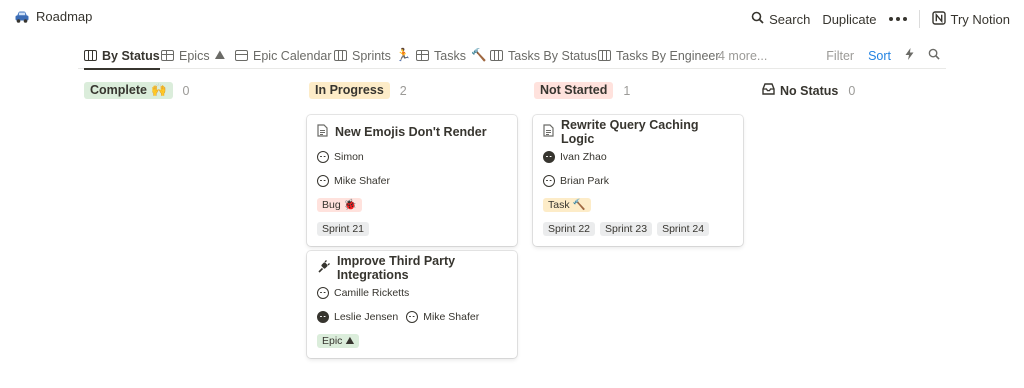  What do you see at coordinates (790, 19) in the screenshot?
I see `search-label: Search` at bounding box center [790, 19].